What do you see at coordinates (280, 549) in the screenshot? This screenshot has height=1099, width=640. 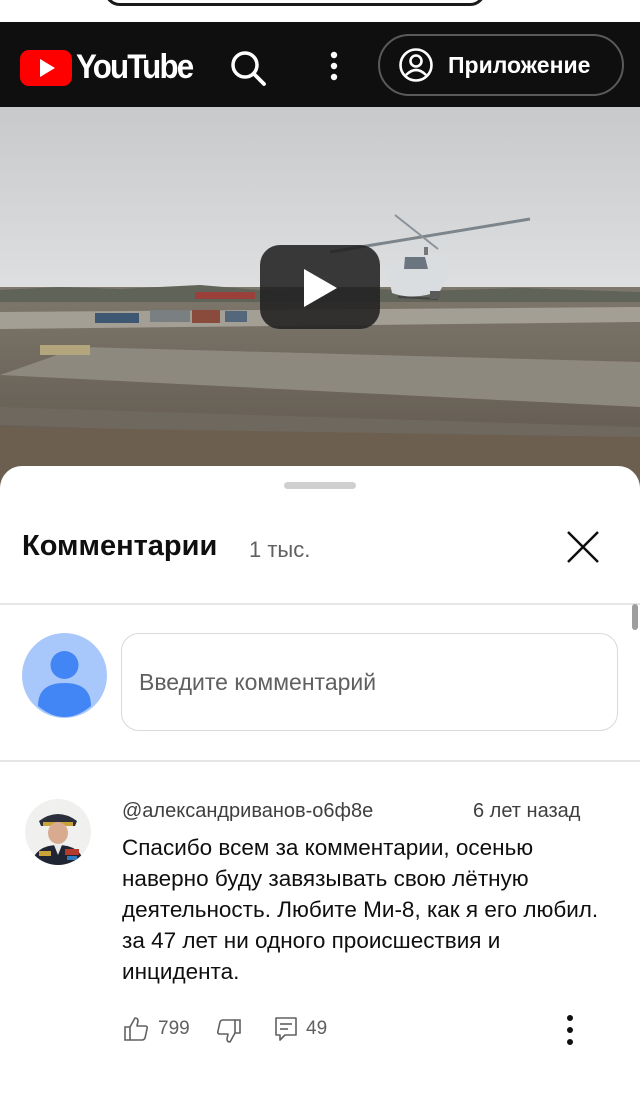 I see `comments-count: 1 тыс.` at bounding box center [280, 549].